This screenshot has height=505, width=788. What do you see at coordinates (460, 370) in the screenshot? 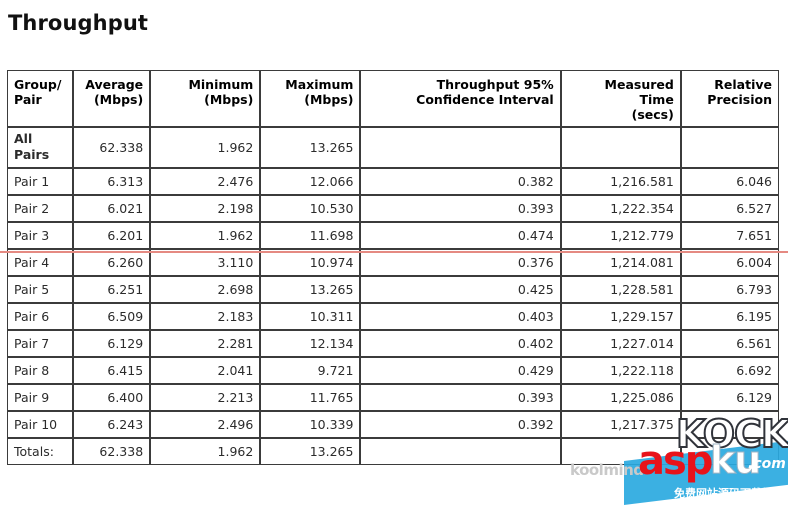
I see `cell-ci: 0.429` at bounding box center [460, 370].